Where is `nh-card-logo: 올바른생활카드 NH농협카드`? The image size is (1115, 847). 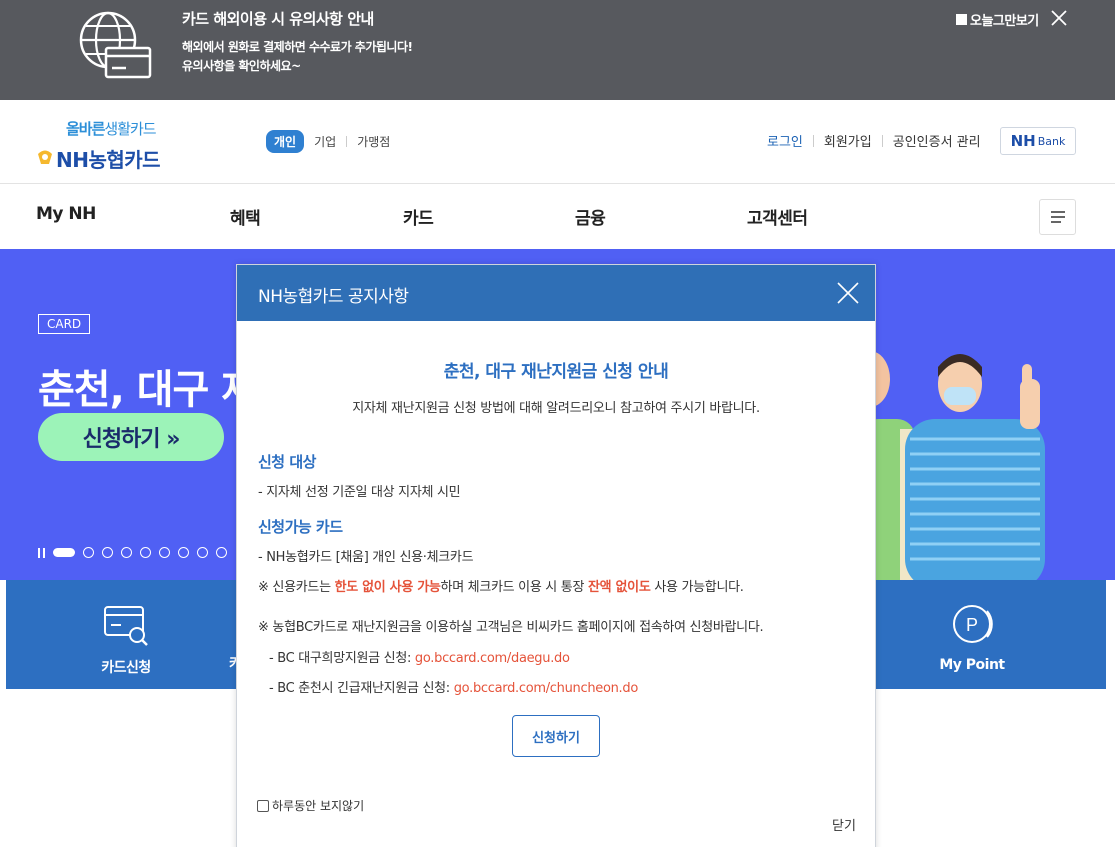 nh-card-logo: 올바른생활카드 NH농협카드 is located at coordinates (114, 145).